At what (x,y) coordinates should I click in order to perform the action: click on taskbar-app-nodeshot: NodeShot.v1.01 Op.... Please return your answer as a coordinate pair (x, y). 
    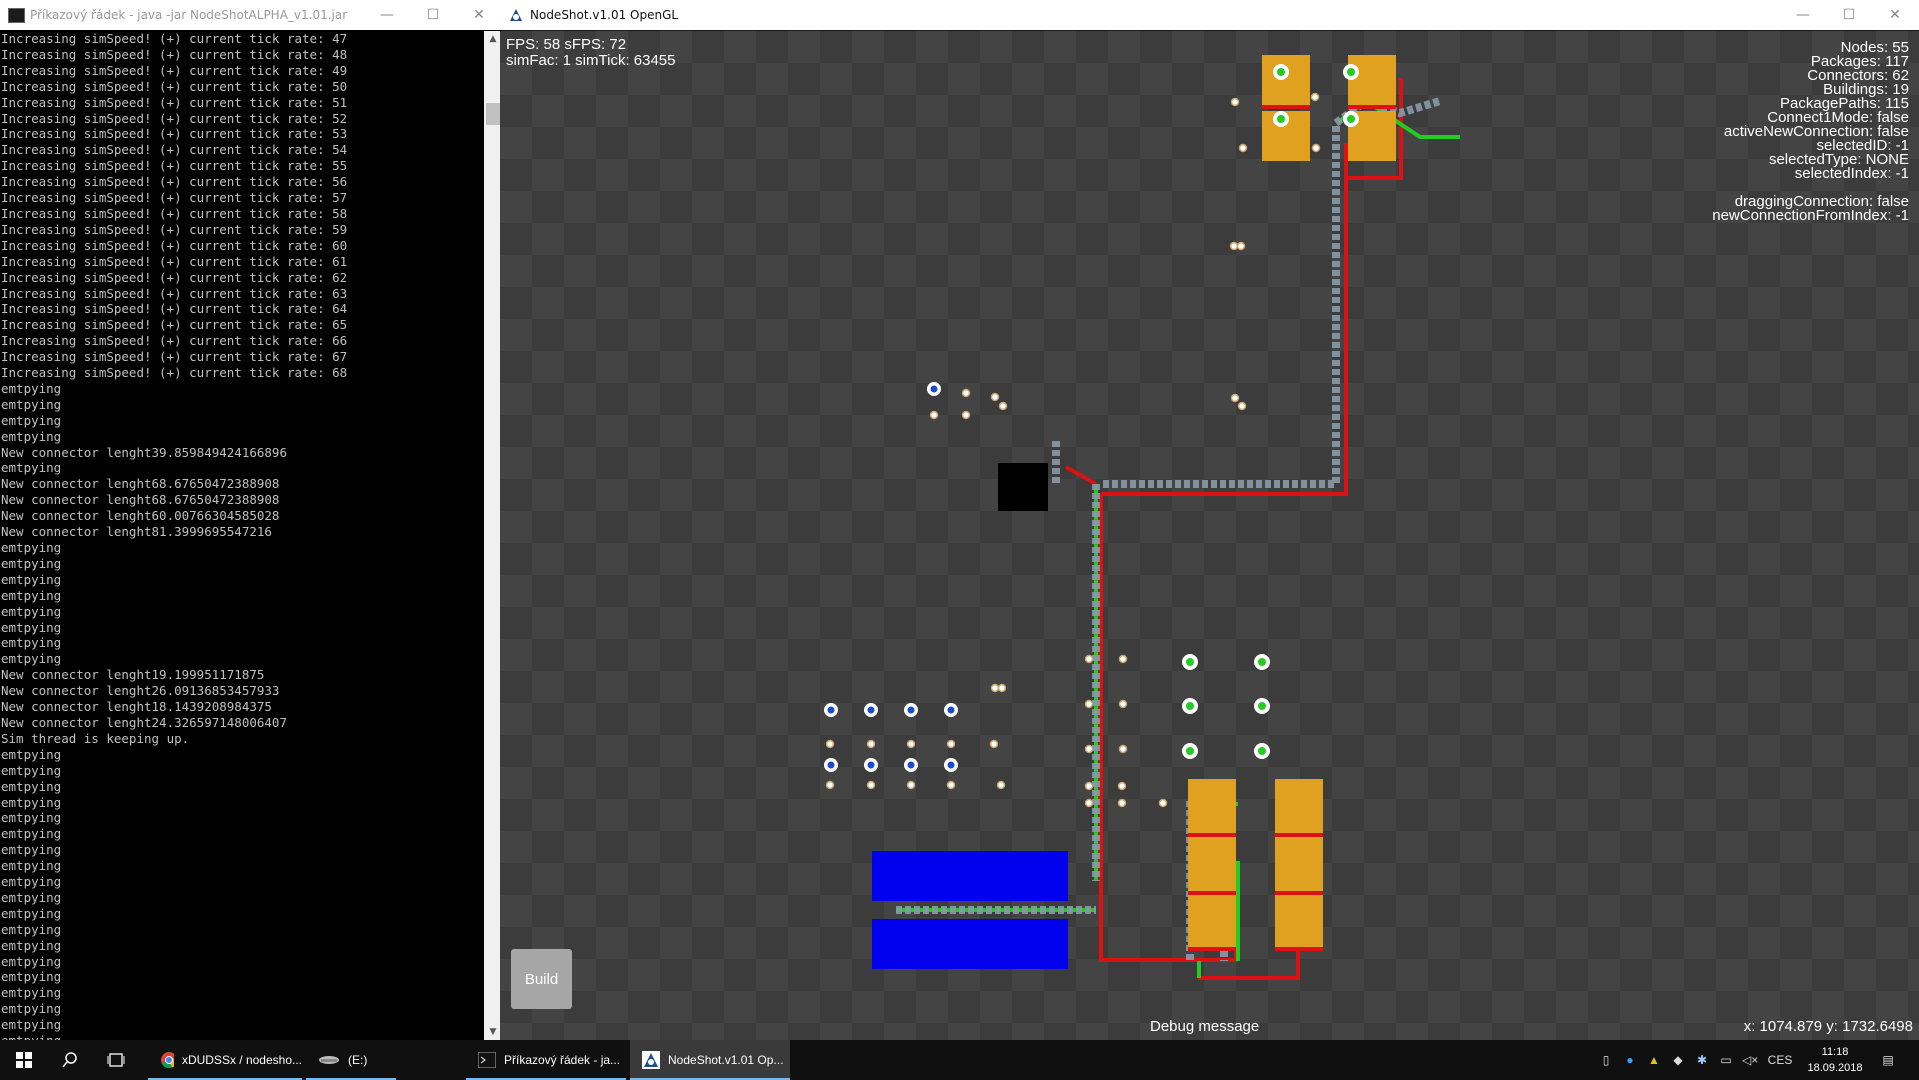
    Looking at the image, I should click on (710, 1060).